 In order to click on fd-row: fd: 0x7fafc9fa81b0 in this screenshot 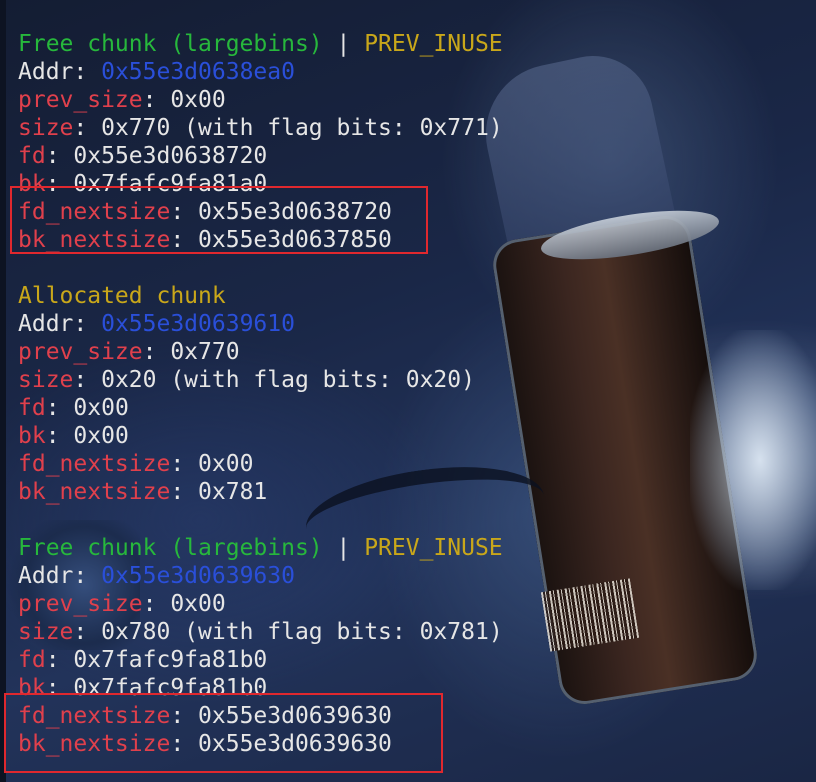, I will do `click(143, 660)`.